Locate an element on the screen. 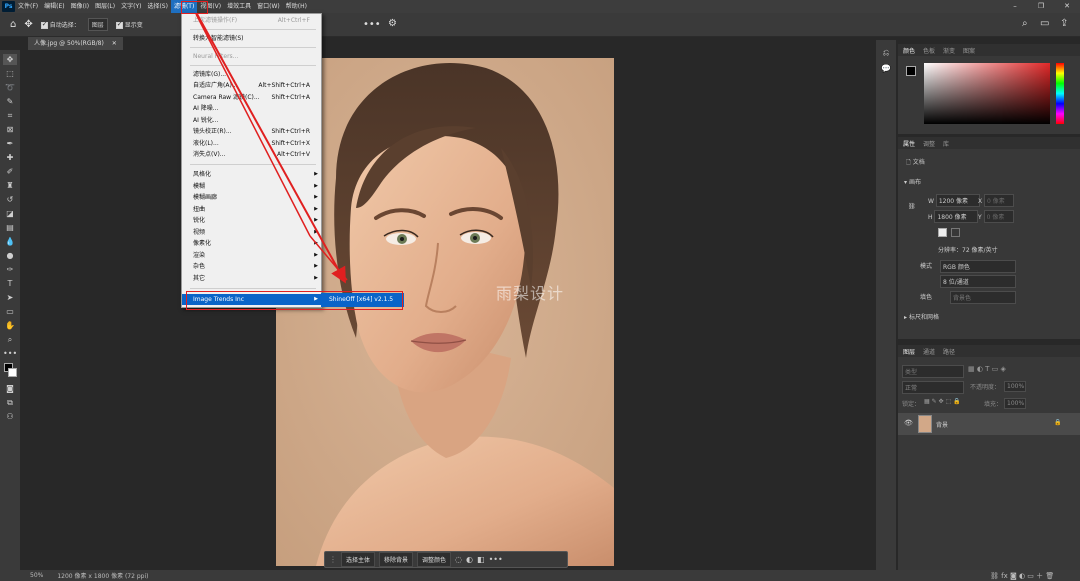 The image size is (1080, 581). annotation-arrows is located at coordinates (271, 148).